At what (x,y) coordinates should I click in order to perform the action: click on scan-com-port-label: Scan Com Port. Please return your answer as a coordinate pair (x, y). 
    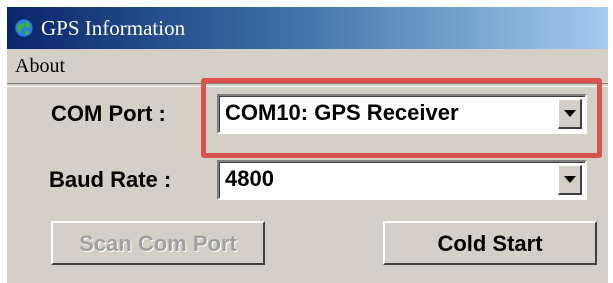
    Looking at the image, I should click on (158, 243).